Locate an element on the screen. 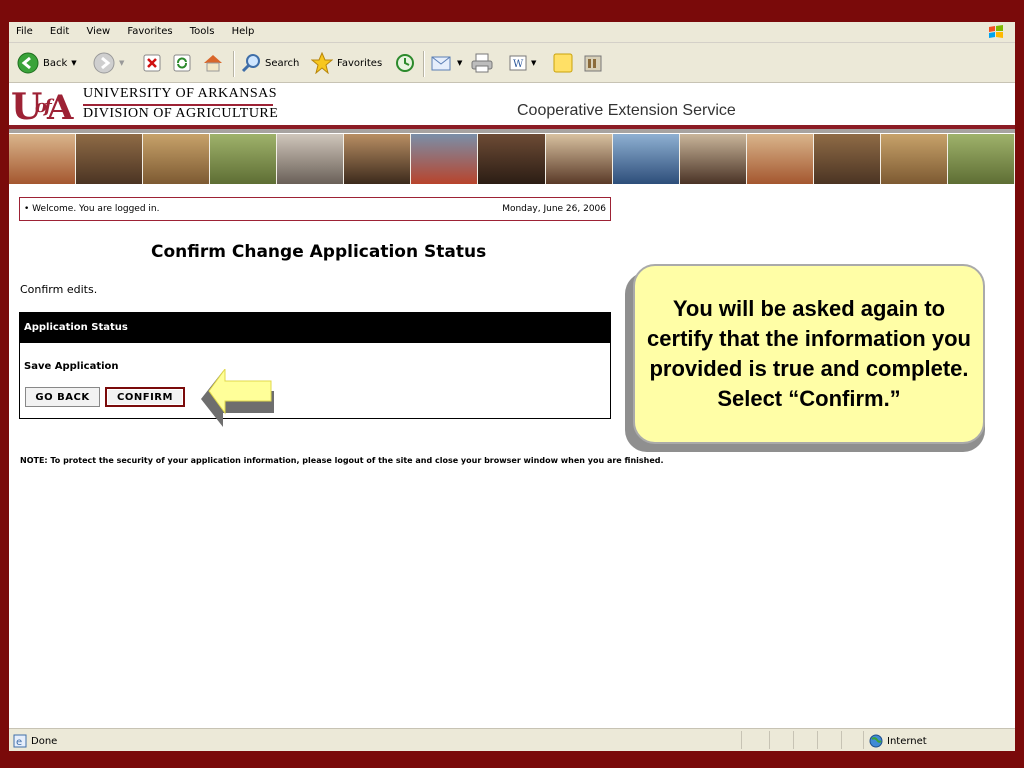  favorites-label: Favorites is located at coordinates (360, 63).